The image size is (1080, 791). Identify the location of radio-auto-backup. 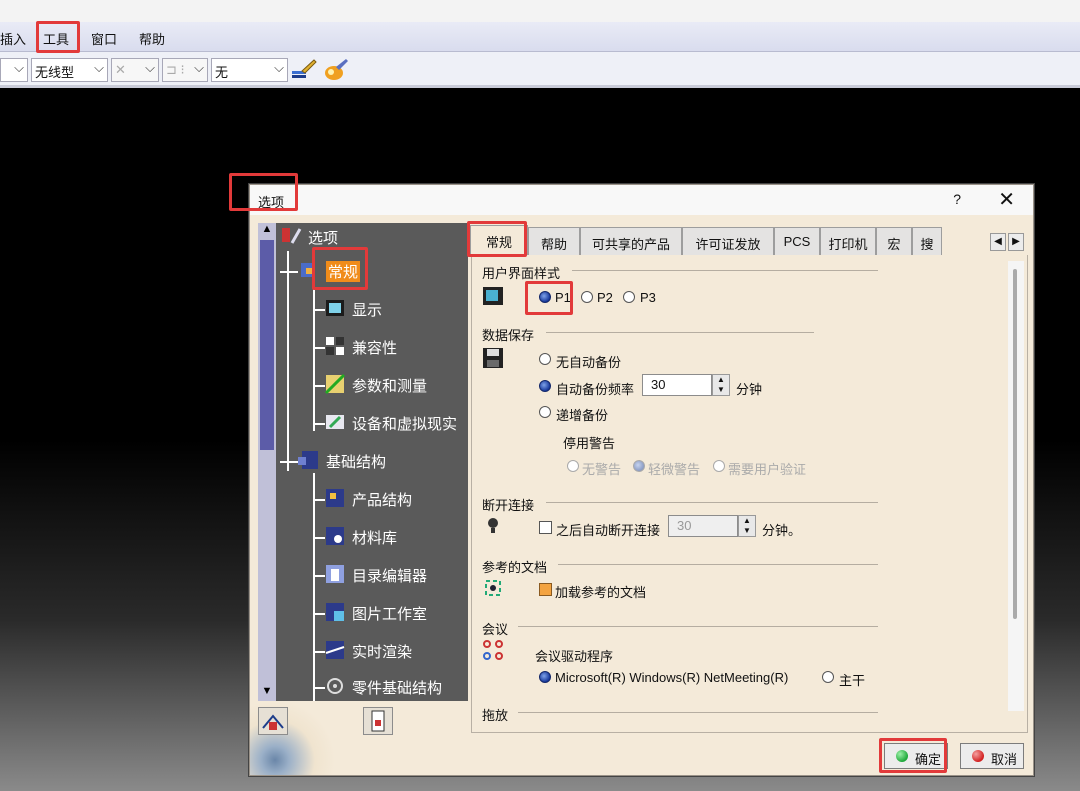
(545, 386).